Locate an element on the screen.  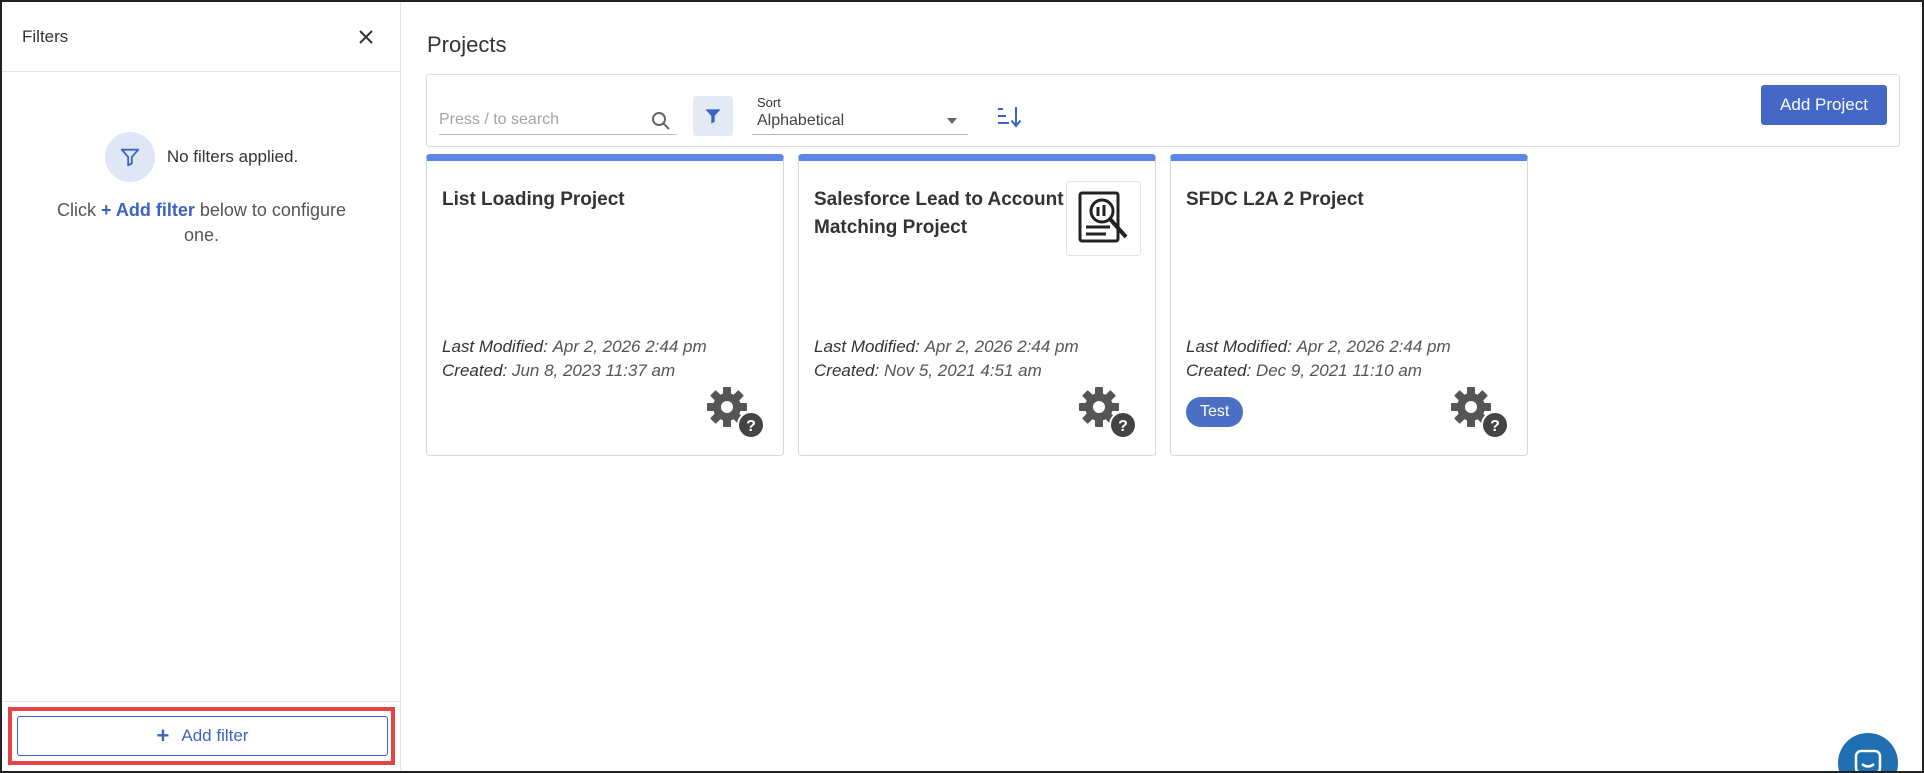
close-icon is located at coordinates (366, 36).